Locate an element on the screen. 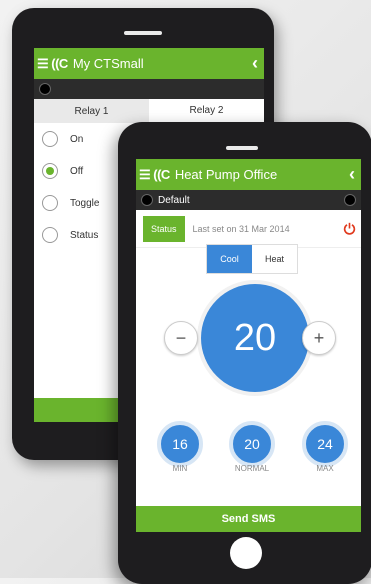 Image resolution: width=371 pixels, height=584 pixels. preset-max-button: 24 is located at coordinates (325, 444).